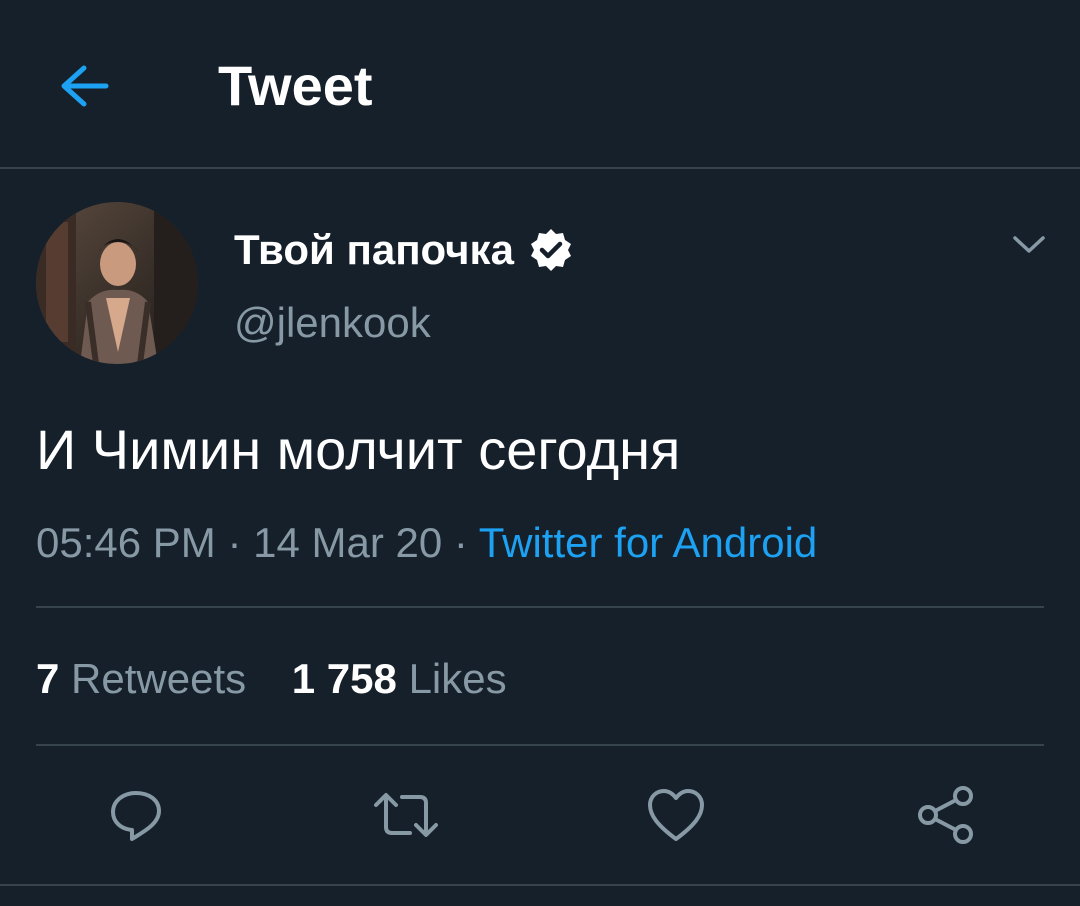  What do you see at coordinates (271, 679) in the screenshot?
I see `engagement-stats: 7 Retweets 1 758 Likes` at bounding box center [271, 679].